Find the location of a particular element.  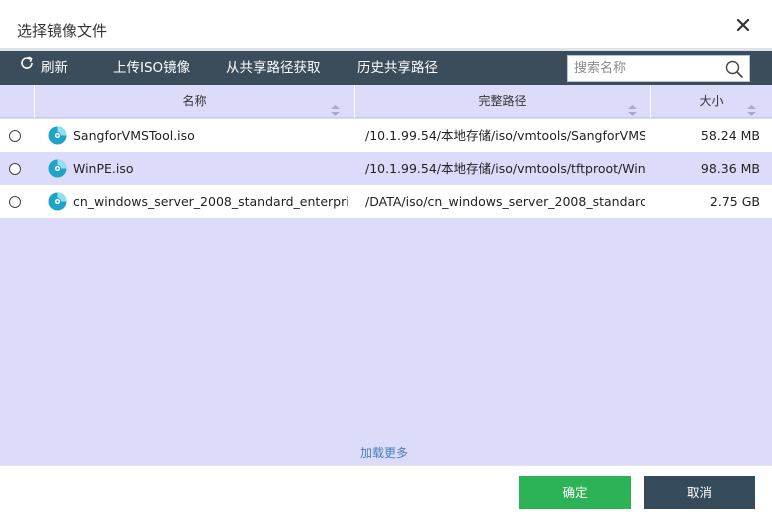

file-size: 98.36 MB is located at coordinates (730, 168).